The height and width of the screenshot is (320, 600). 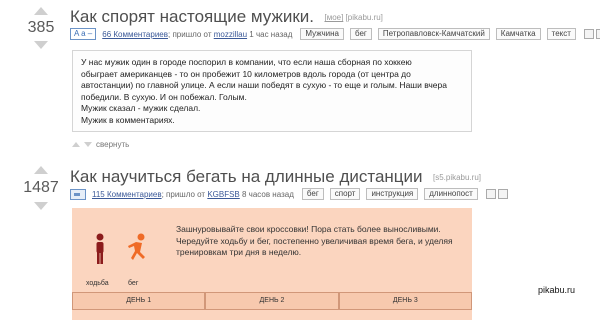 I want to click on collapse-row: свернуть, so click(x=100, y=144).